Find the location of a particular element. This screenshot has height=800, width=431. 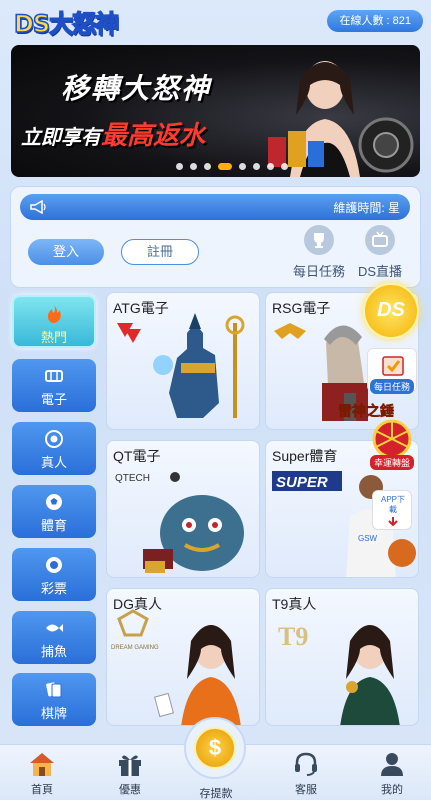

home-icon is located at coordinates (42, 764).